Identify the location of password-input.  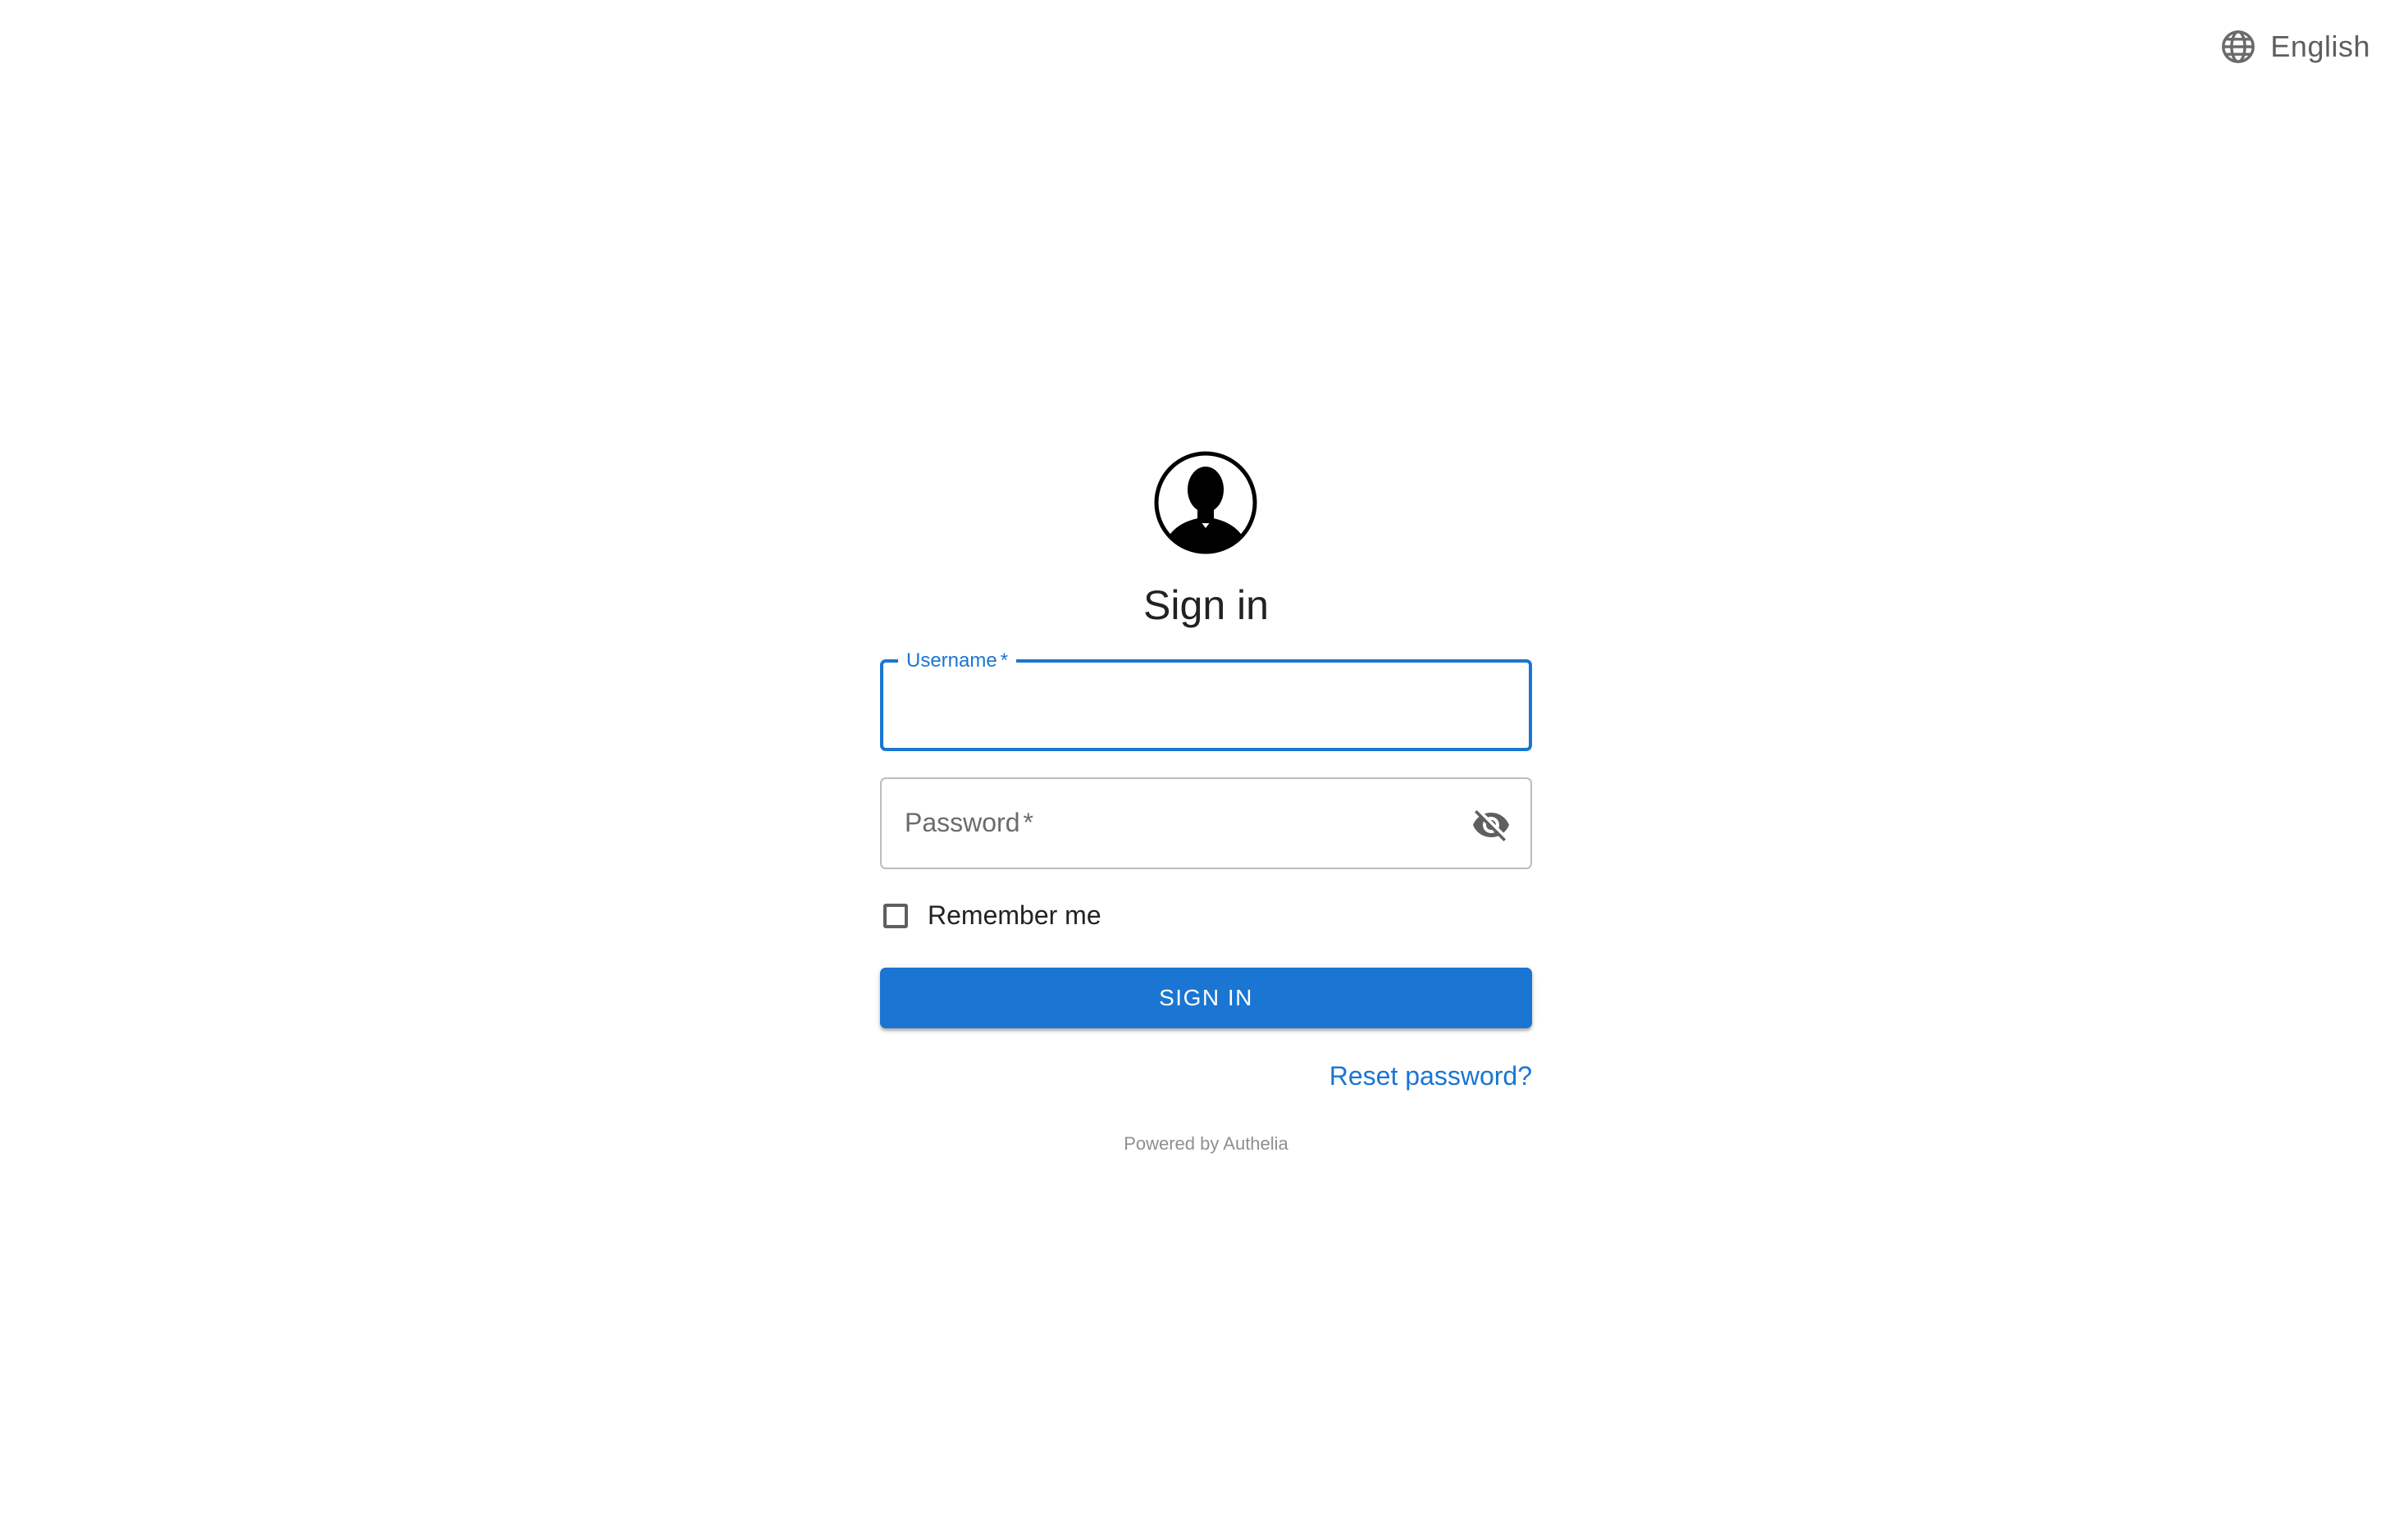
(1206, 823).